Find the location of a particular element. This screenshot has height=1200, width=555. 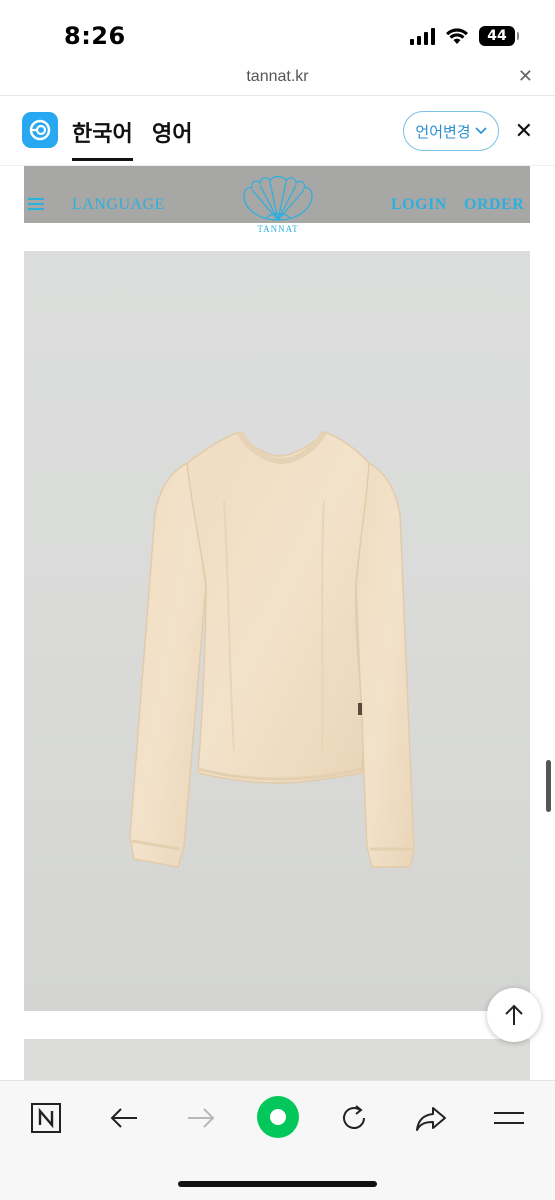

battery-indicator: 44 is located at coordinates (499, 36).